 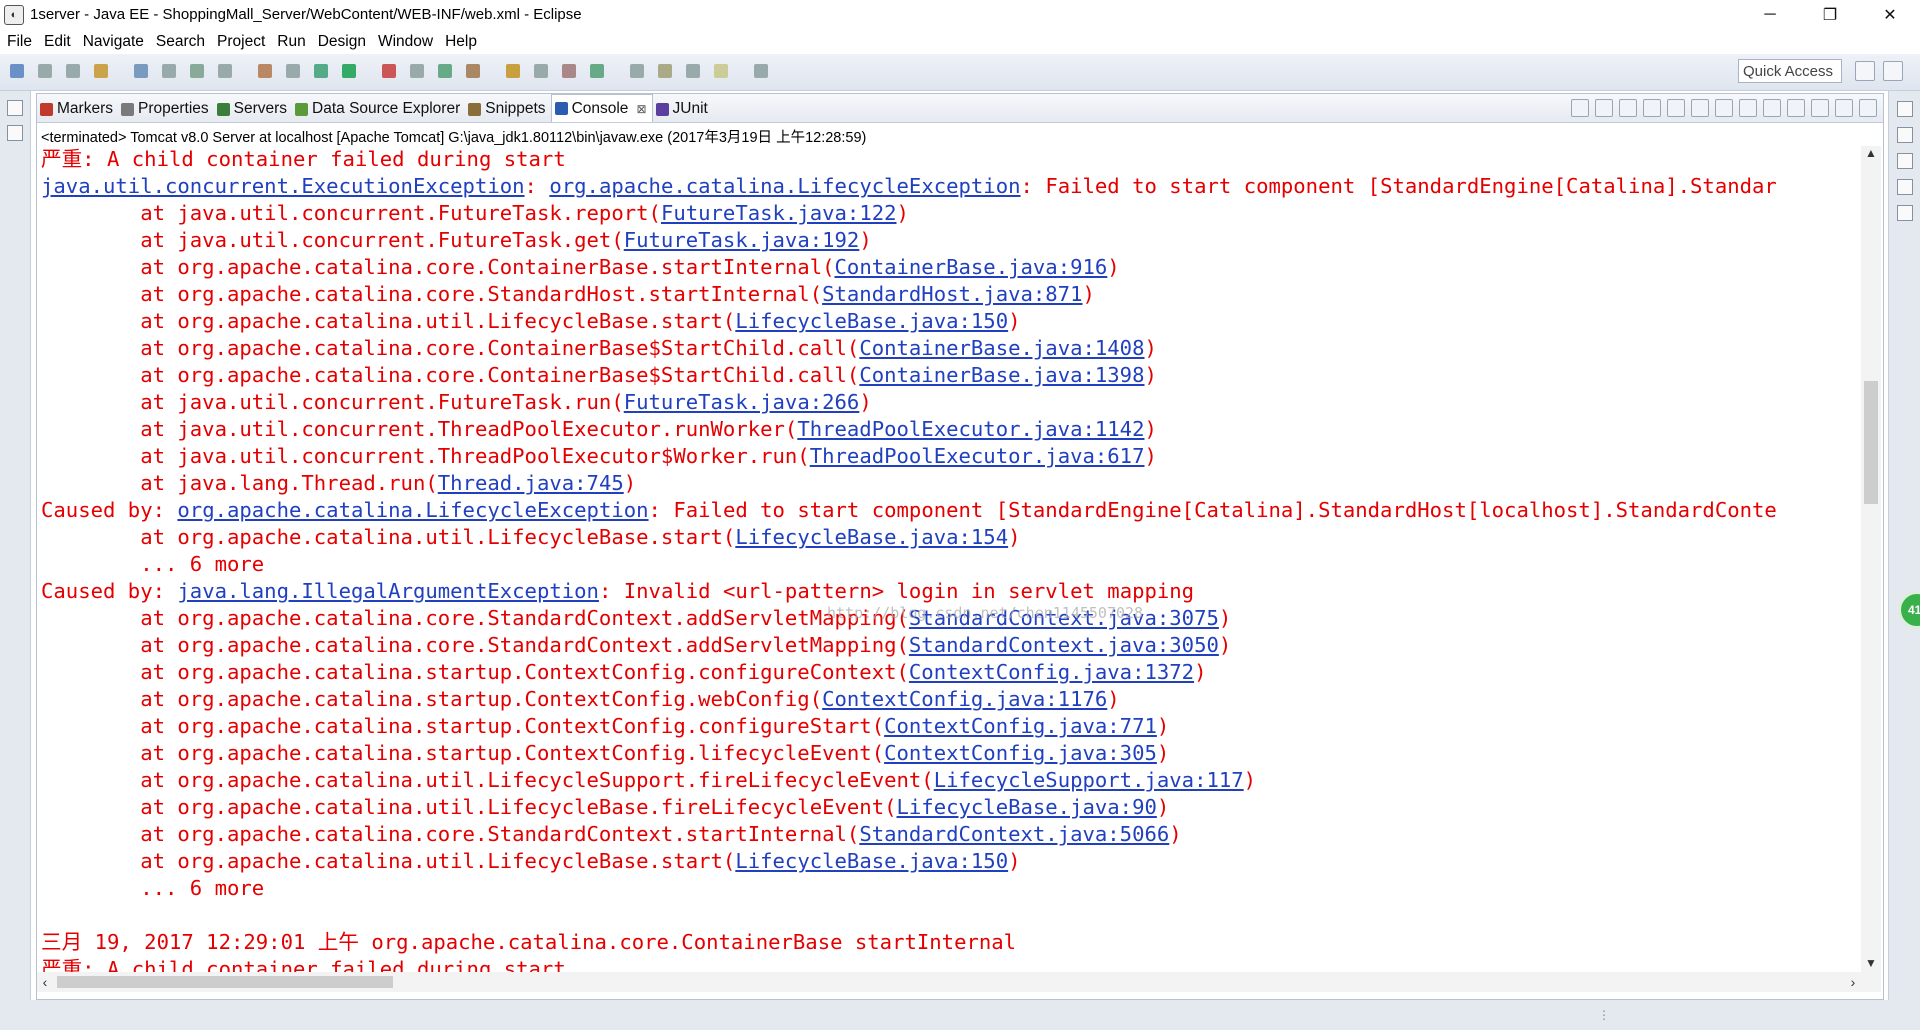 I want to click on stack-trace-link: FutureTask.java:266, so click(x=742, y=402).